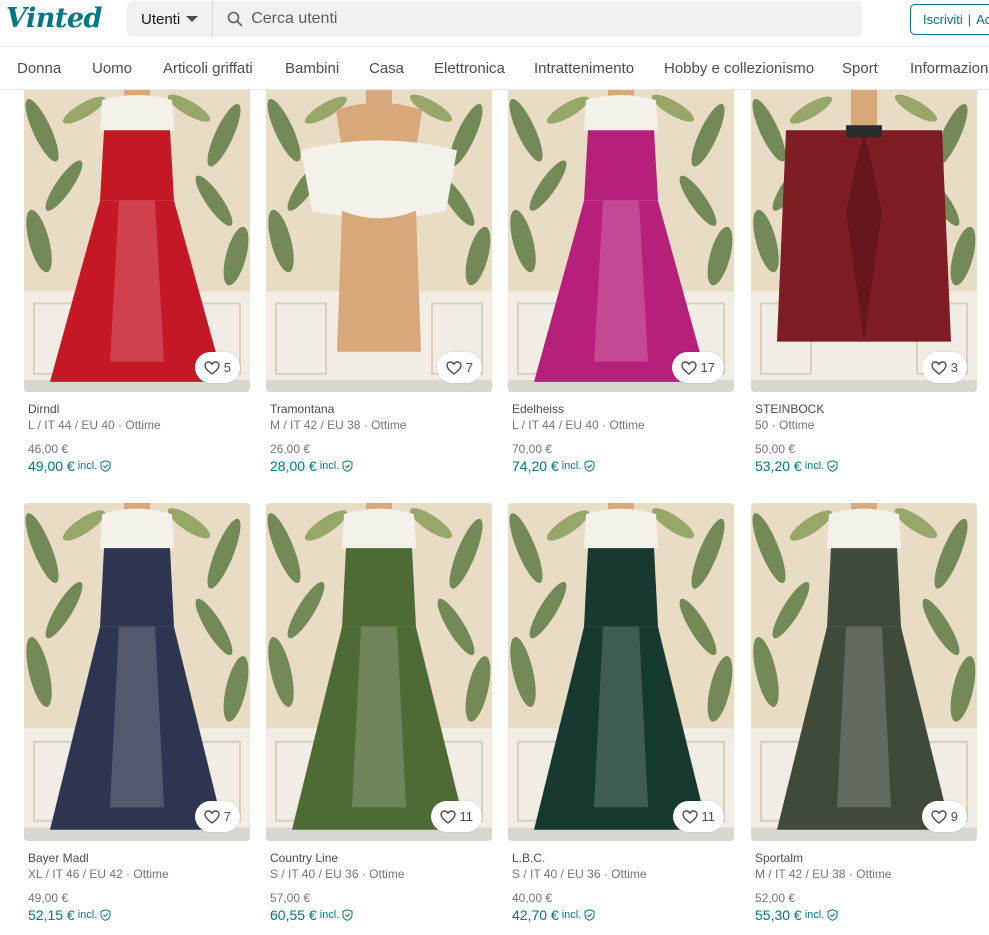  Describe the element at coordinates (954, 816) in the screenshot. I see `favorite-count: 9` at that location.